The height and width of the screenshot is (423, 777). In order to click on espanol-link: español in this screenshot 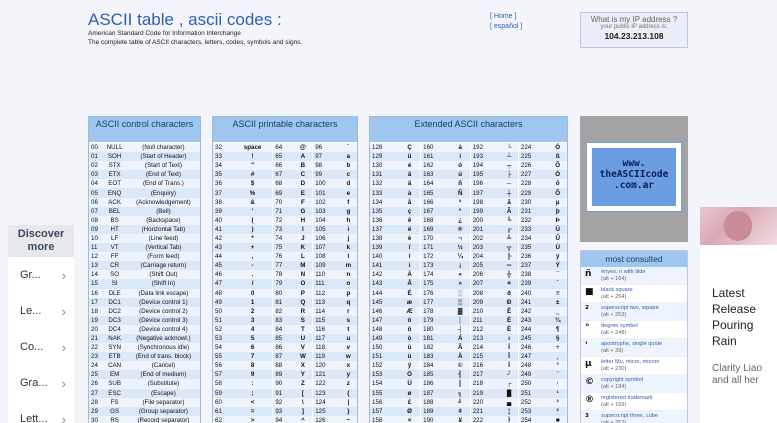, I will do `click(506, 26)`.